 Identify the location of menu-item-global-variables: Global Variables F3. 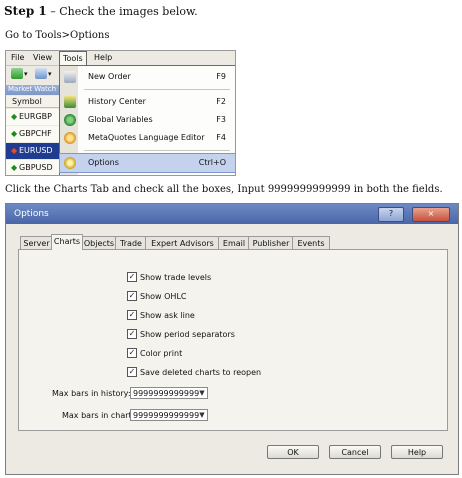
(147, 120).